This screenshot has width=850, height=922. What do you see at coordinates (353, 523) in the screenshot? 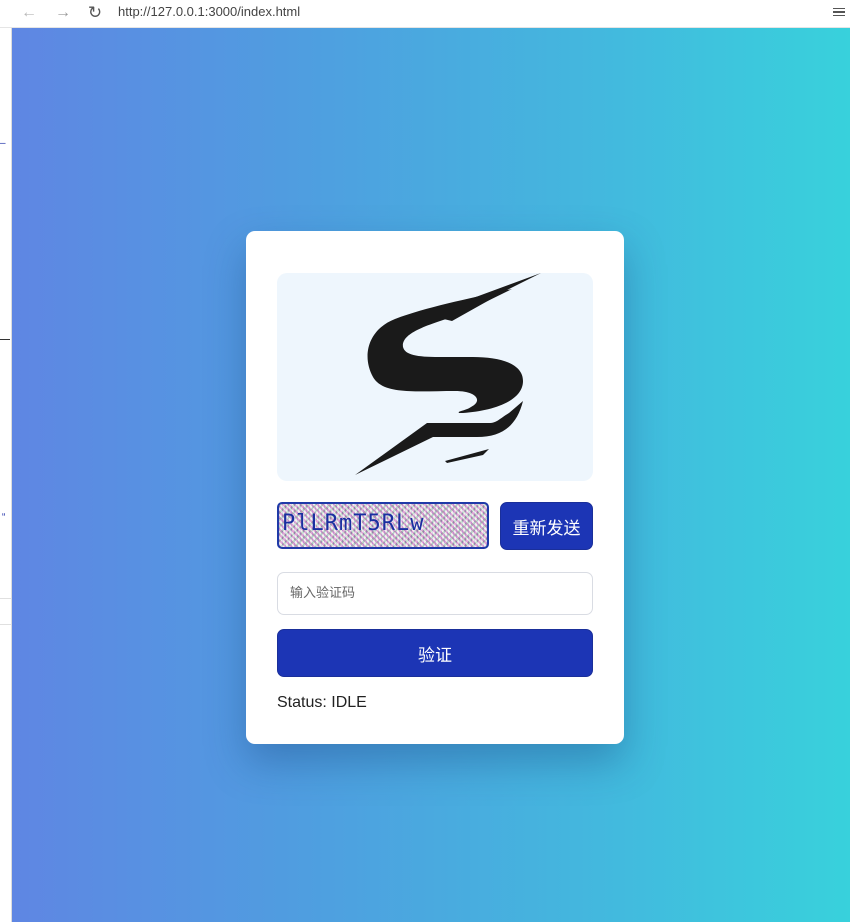
I see `captcha-text: PlLRmT5RLw` at bounding box center [353, 523].